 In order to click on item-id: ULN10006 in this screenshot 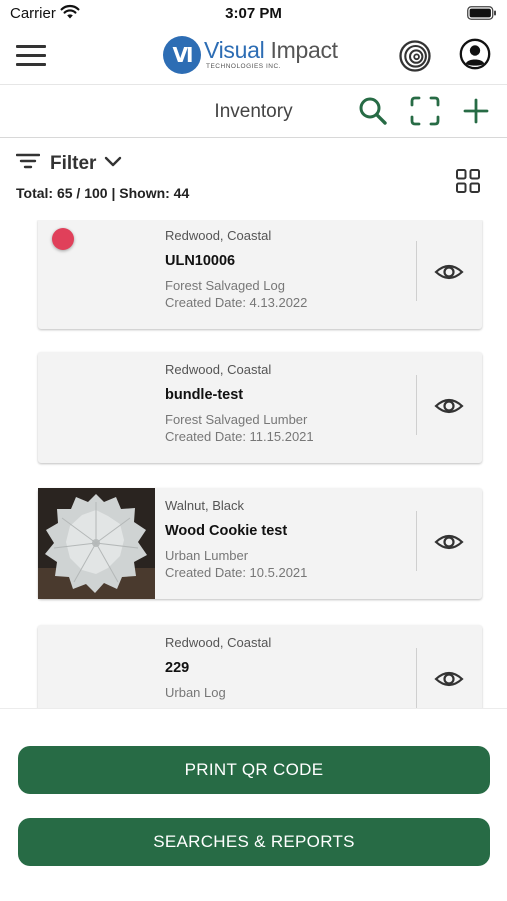, I will do `click(200, 261)`.